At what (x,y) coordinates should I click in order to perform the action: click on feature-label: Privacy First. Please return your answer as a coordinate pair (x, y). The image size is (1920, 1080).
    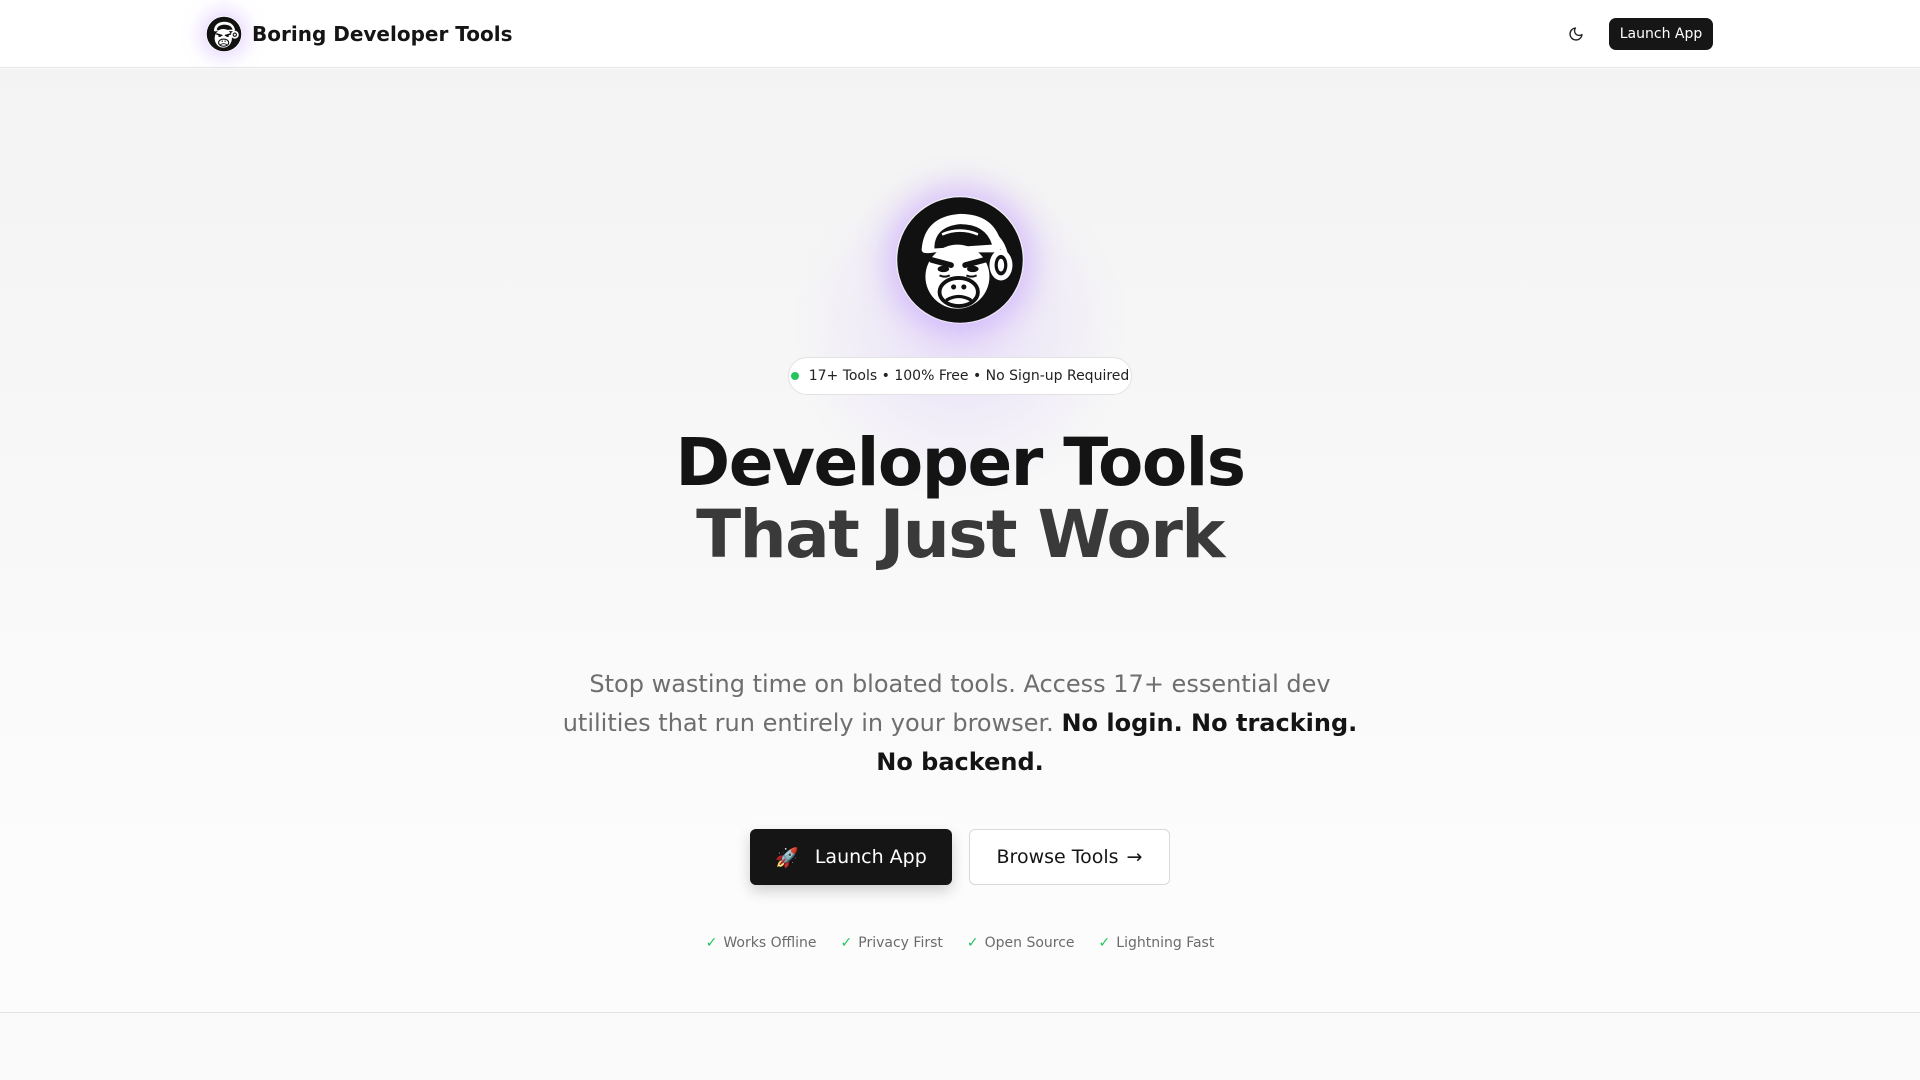
    Looking at the image, I should click on (900, 943).